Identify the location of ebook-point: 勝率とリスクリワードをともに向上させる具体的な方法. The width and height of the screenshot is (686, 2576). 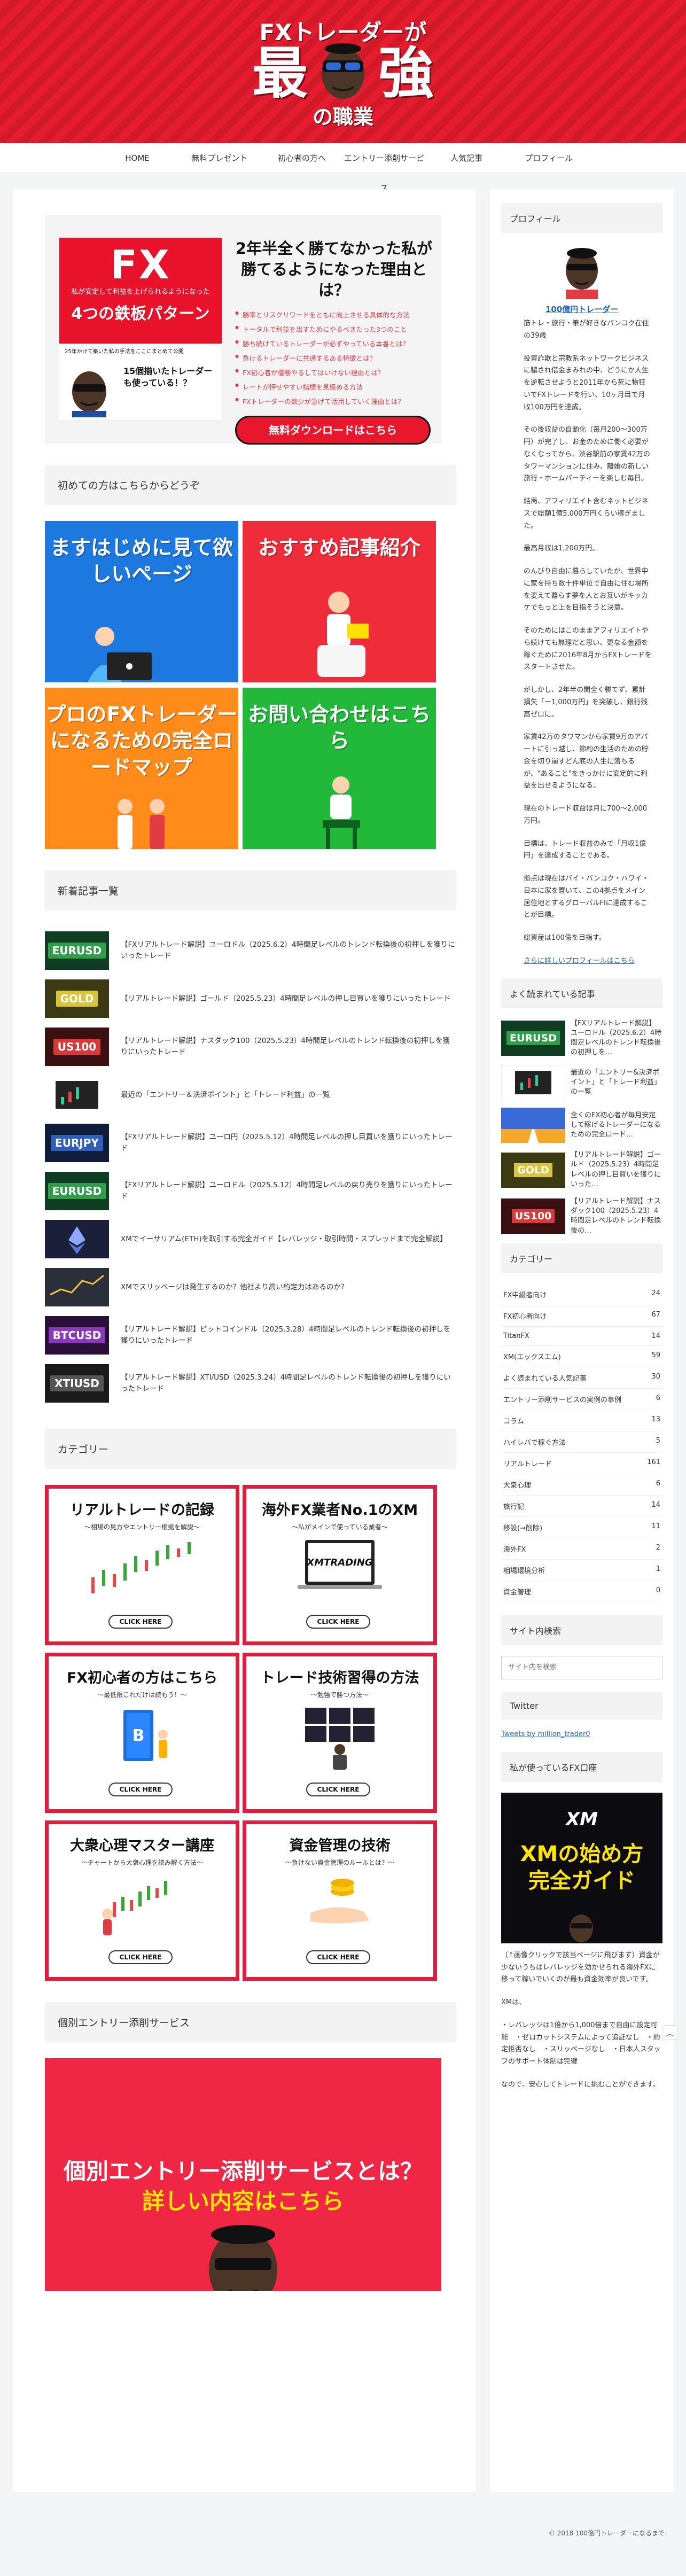
(334, 315).